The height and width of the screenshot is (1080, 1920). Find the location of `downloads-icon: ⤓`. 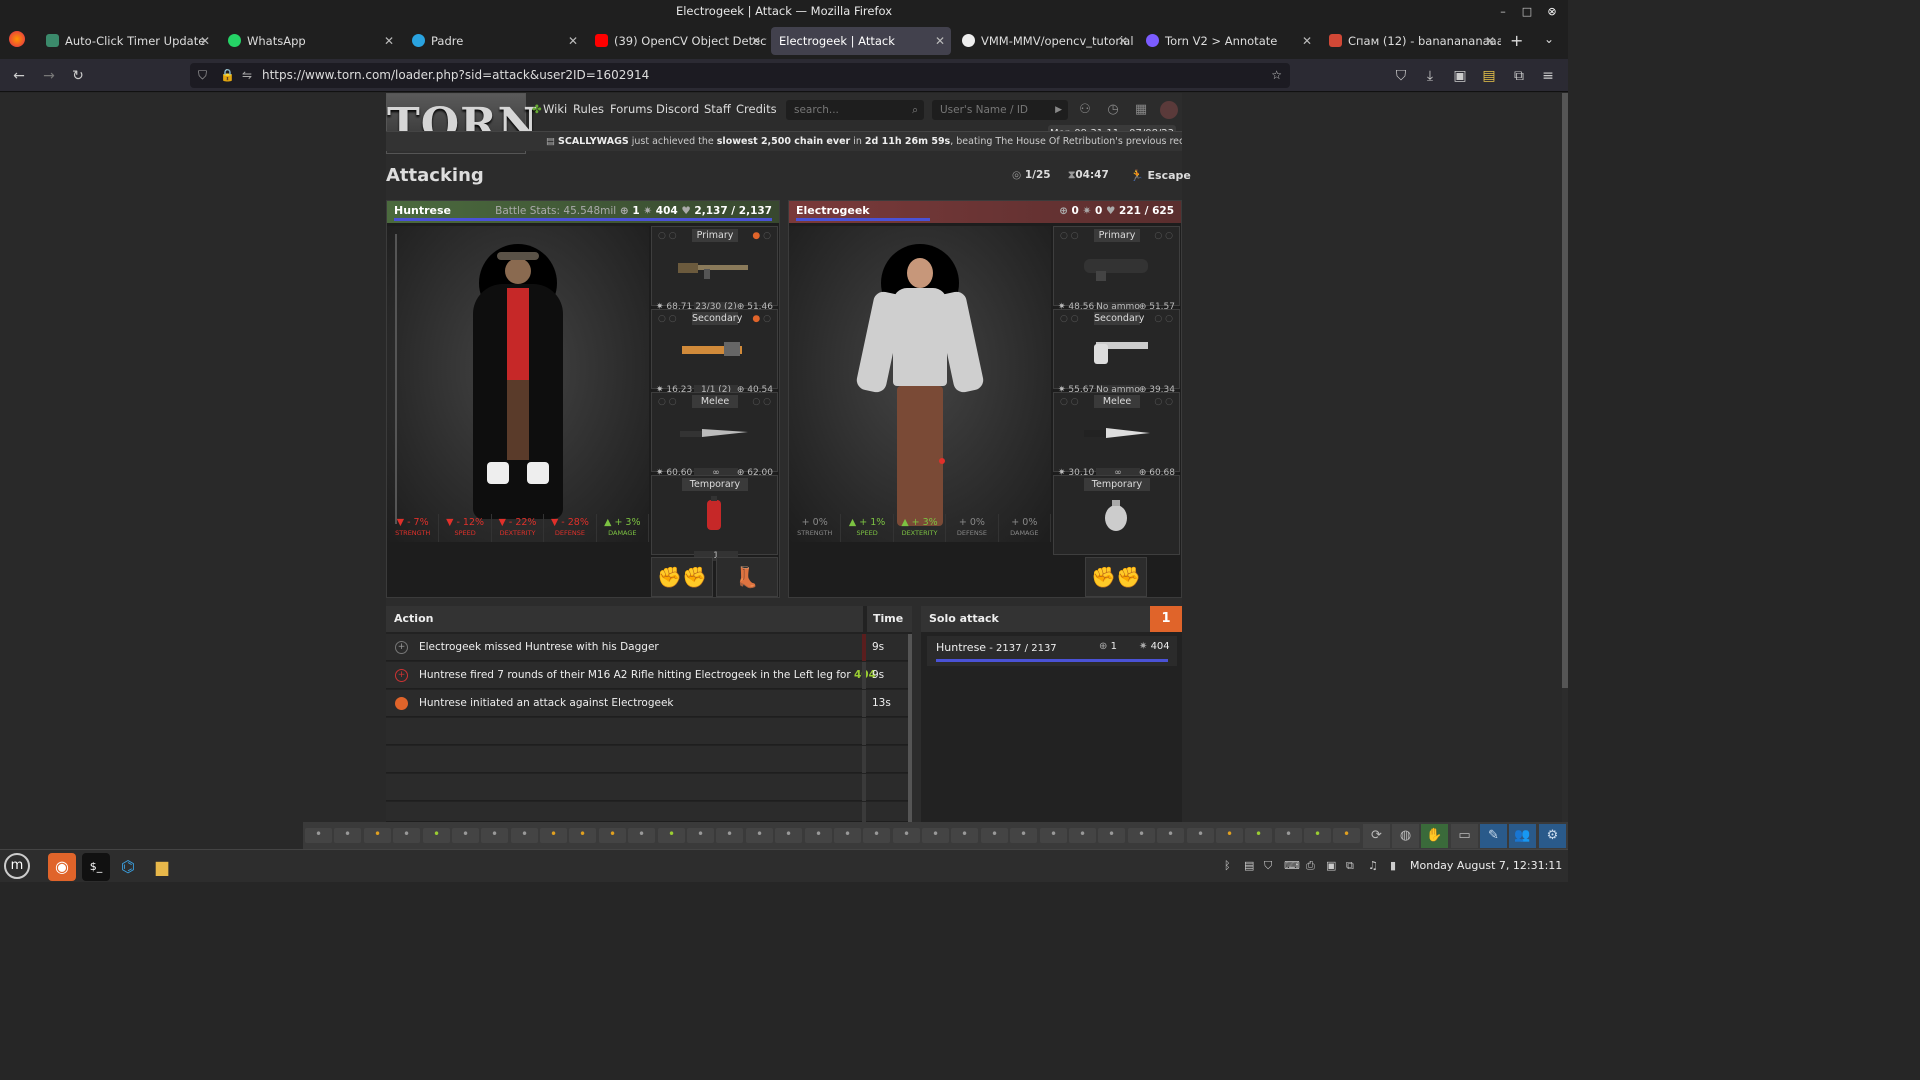

downloads-icon: ⤓ is located at coordinates (1430, 76).